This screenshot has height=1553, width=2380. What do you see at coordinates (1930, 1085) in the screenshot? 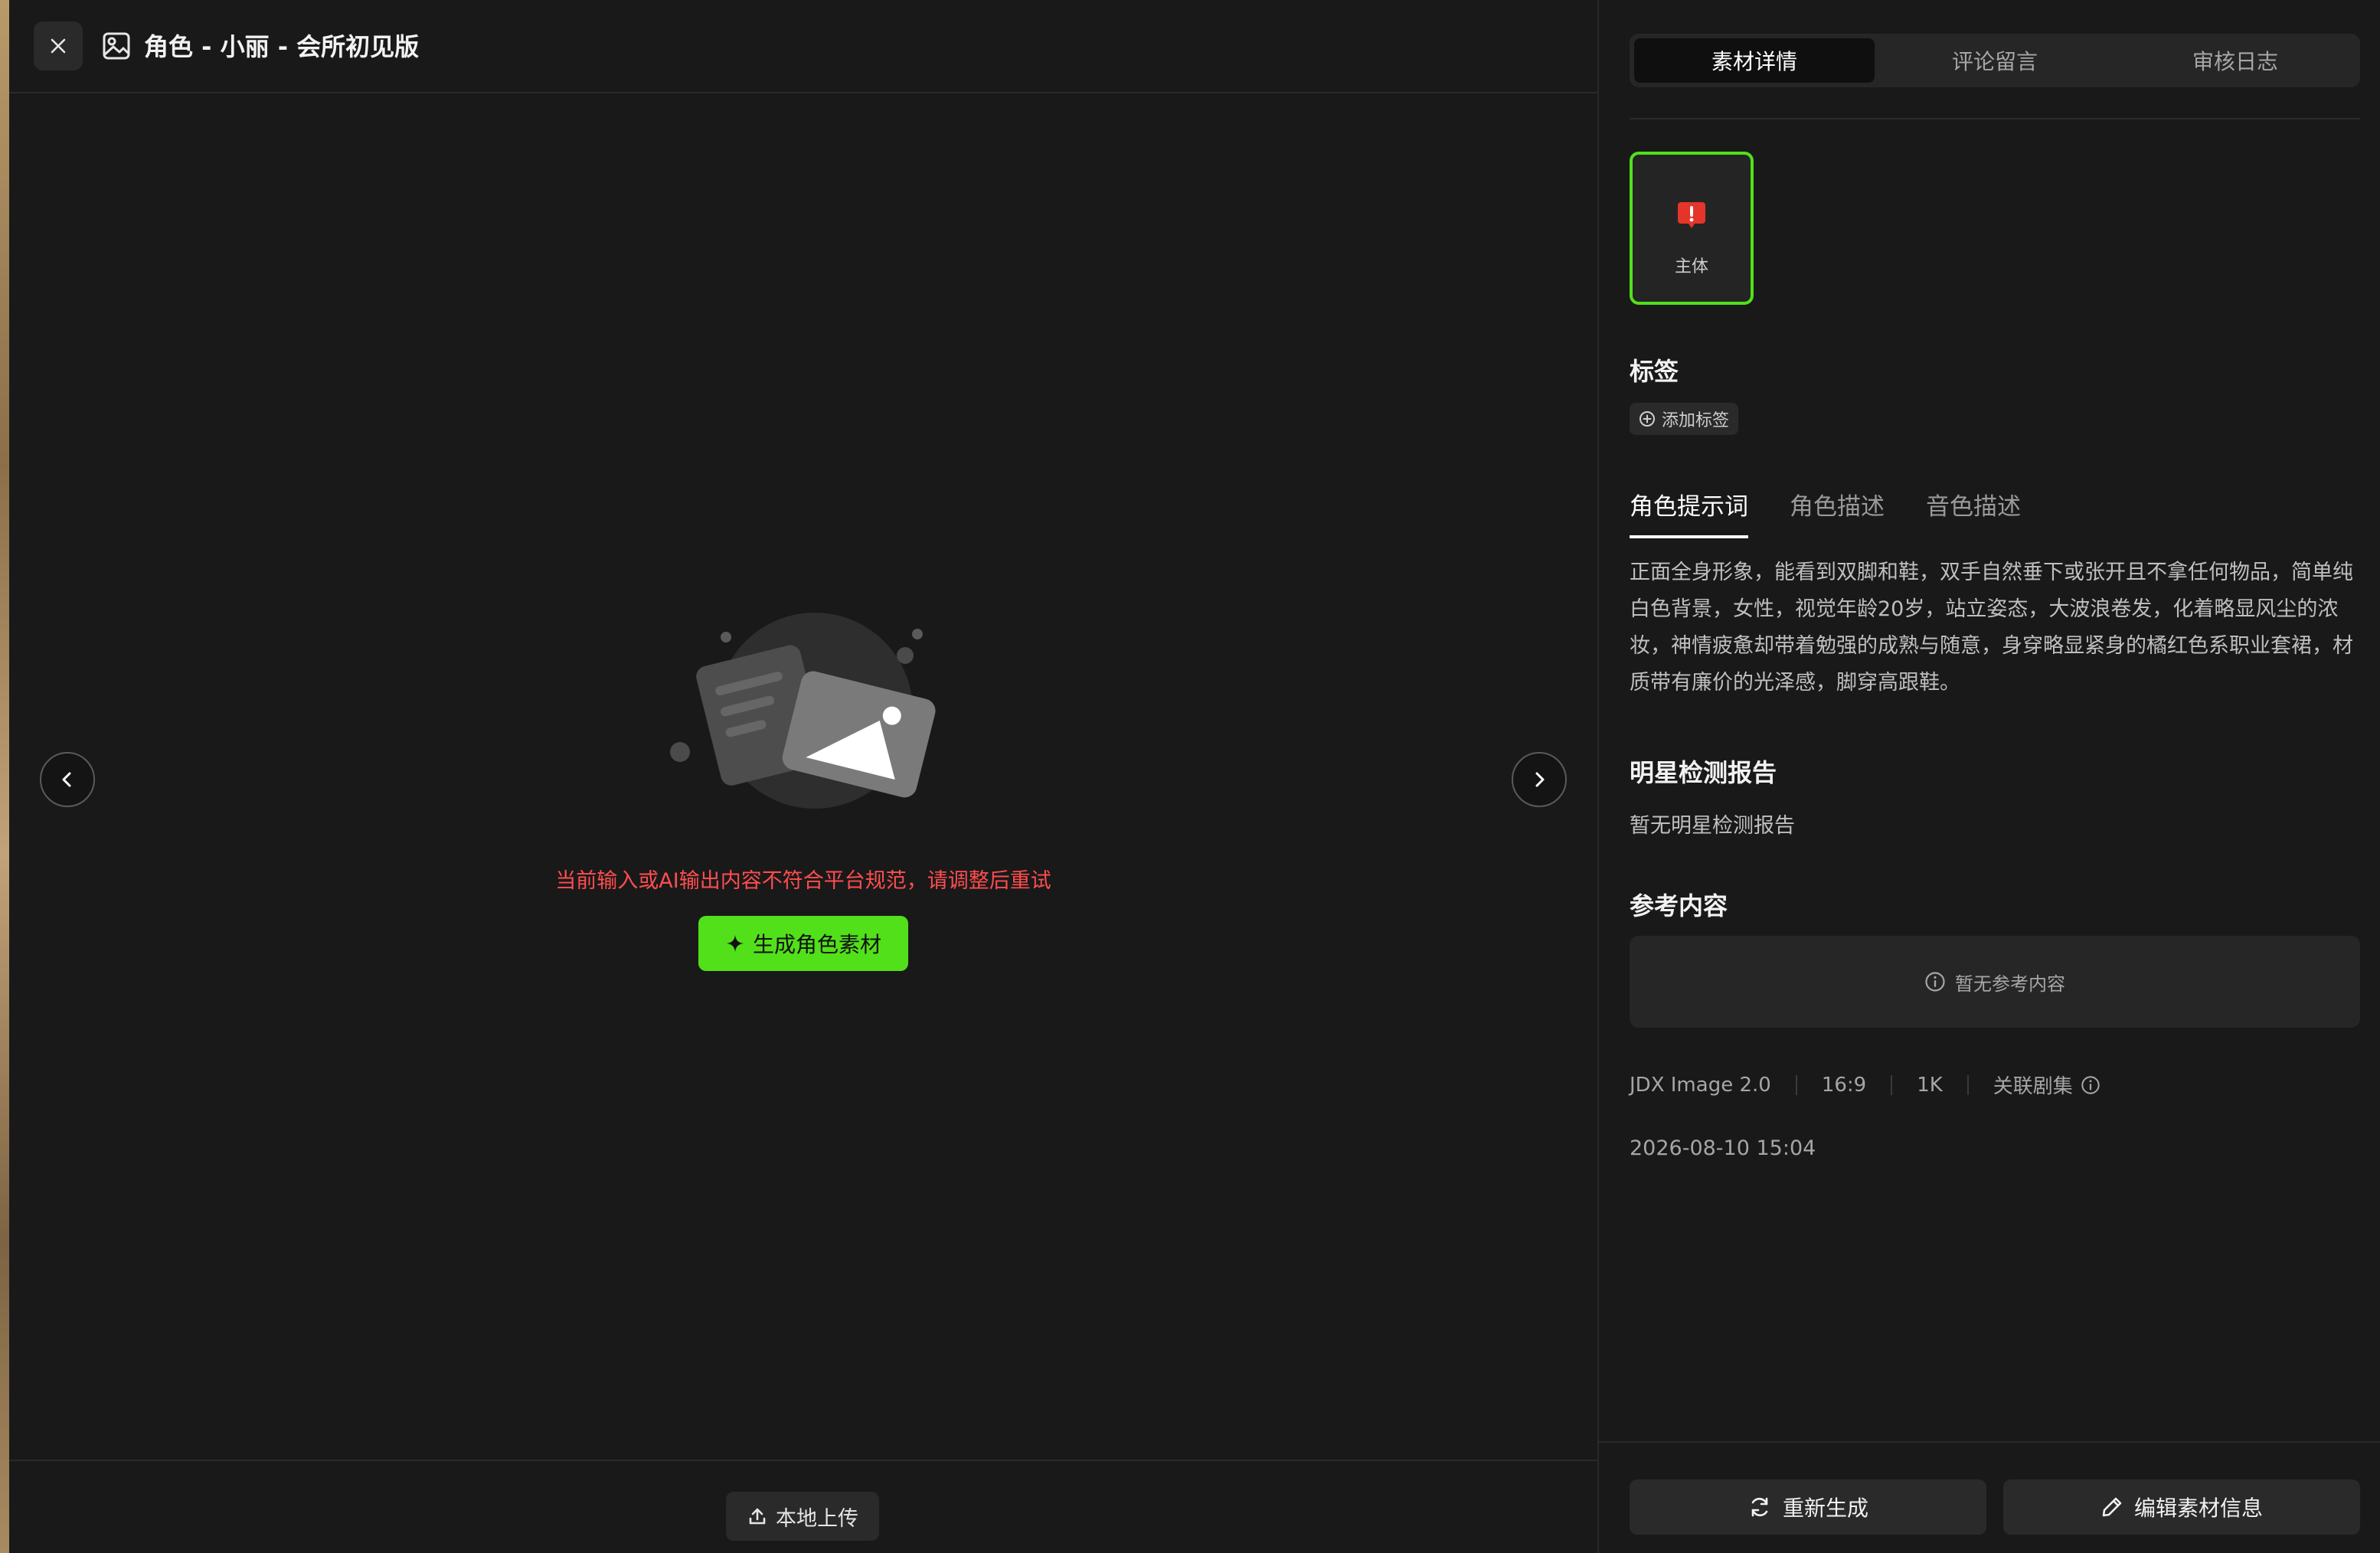
I see `resolution: 1K` at bounding box center [1930, 1085].